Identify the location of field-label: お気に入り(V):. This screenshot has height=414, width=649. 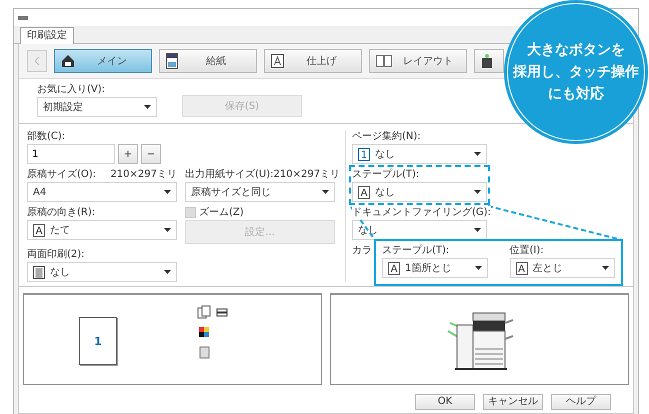
(71, 89).